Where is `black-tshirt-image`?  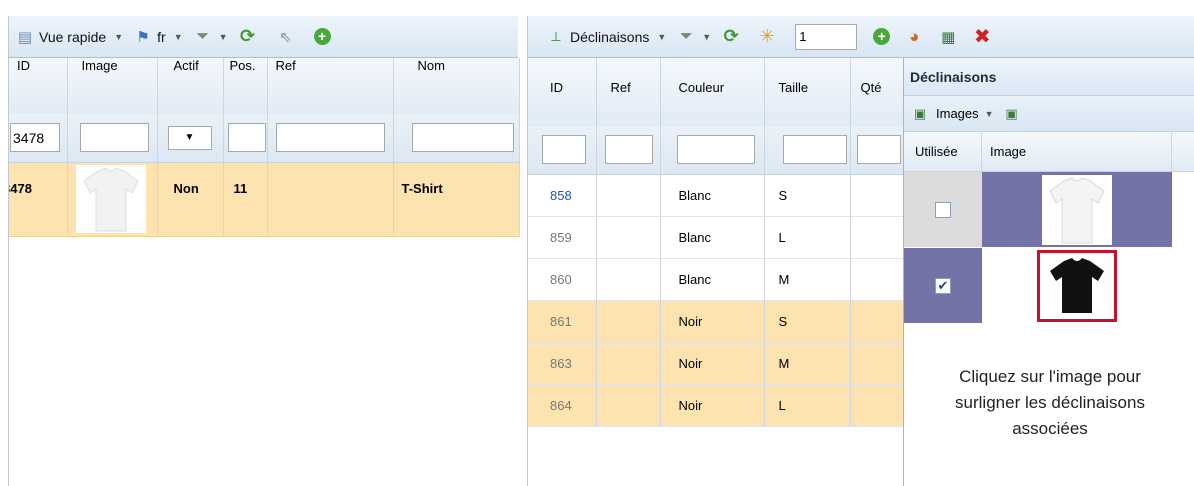 black-tshirt-image is located at coordinates (1077, 285).